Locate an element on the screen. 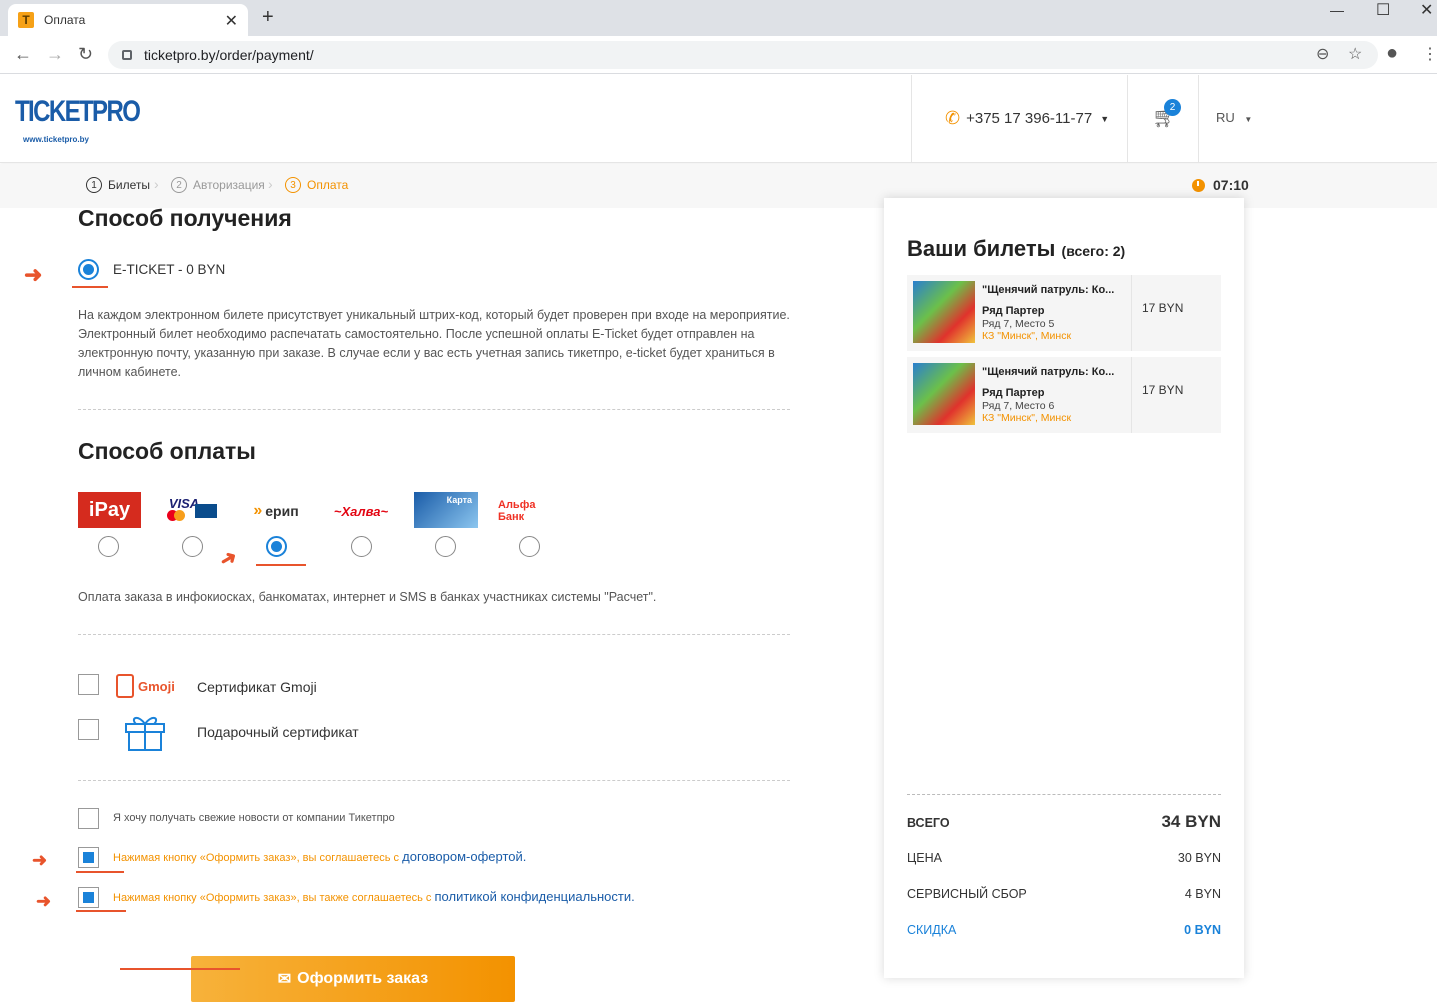  erip-radio is located at coordinates (276, 546).